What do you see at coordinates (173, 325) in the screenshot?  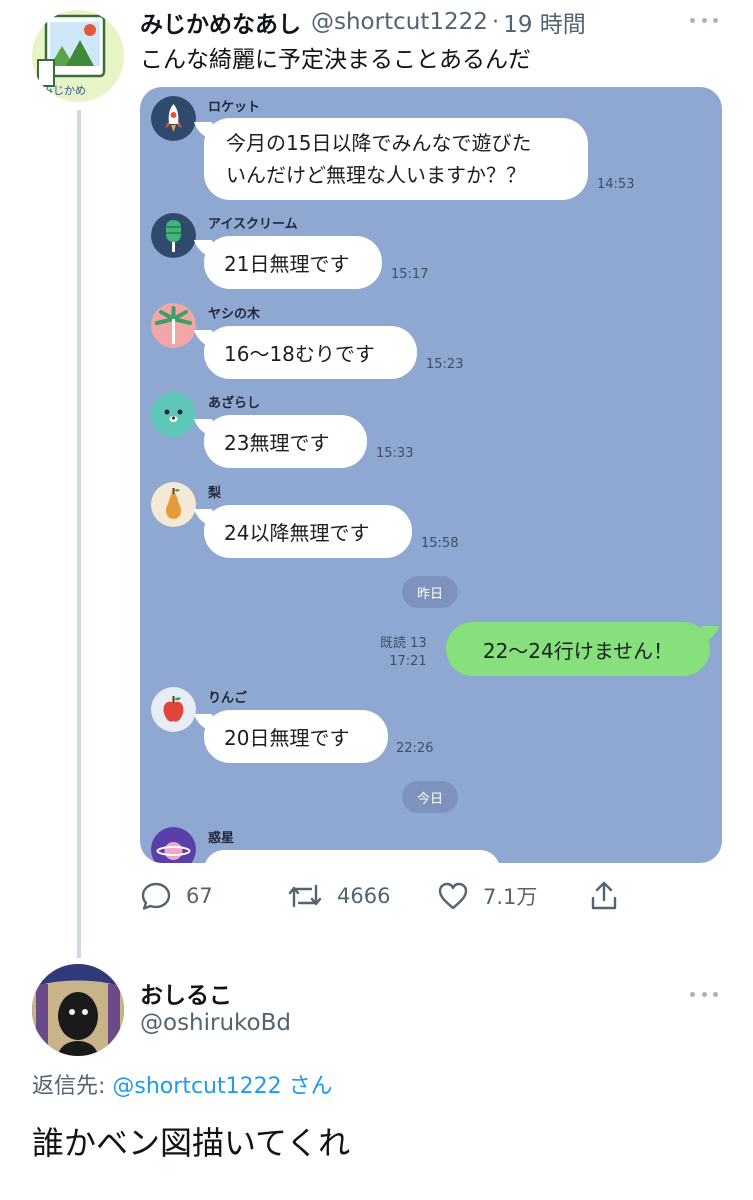 I see `palm-tree-icon` at bounding box center [173, 325].